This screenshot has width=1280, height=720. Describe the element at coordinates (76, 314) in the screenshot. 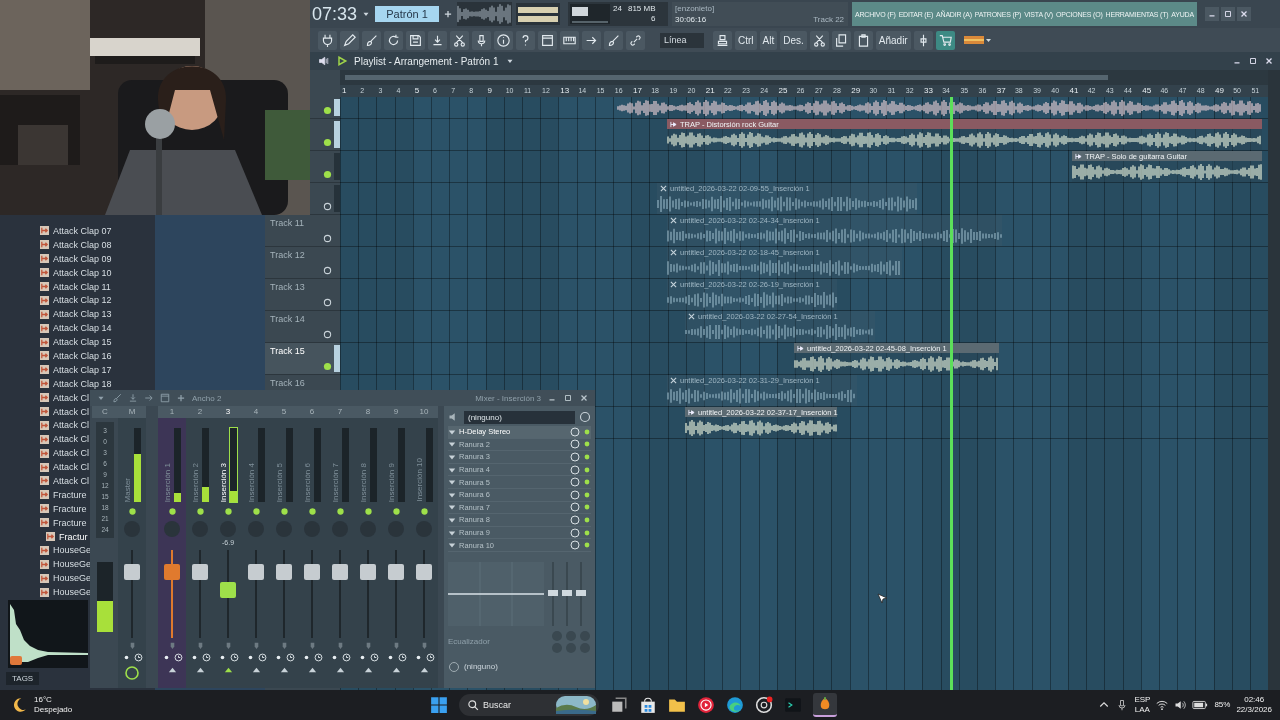

I see `browser-item: Attack Clap 13` at that location.